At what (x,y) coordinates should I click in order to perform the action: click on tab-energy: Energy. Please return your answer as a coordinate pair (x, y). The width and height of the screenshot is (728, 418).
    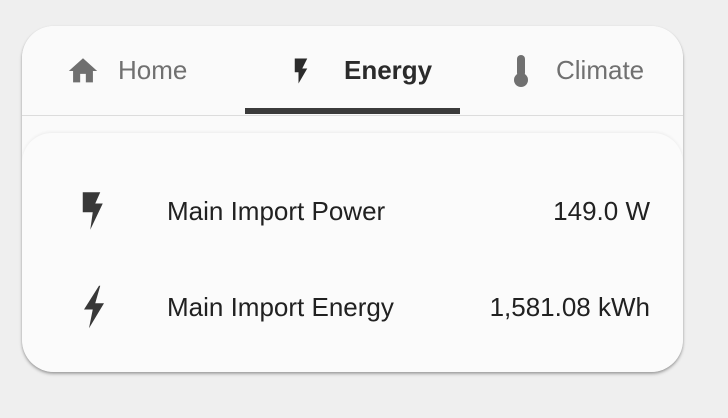
    Looking at the image, I should click on (358, 70).